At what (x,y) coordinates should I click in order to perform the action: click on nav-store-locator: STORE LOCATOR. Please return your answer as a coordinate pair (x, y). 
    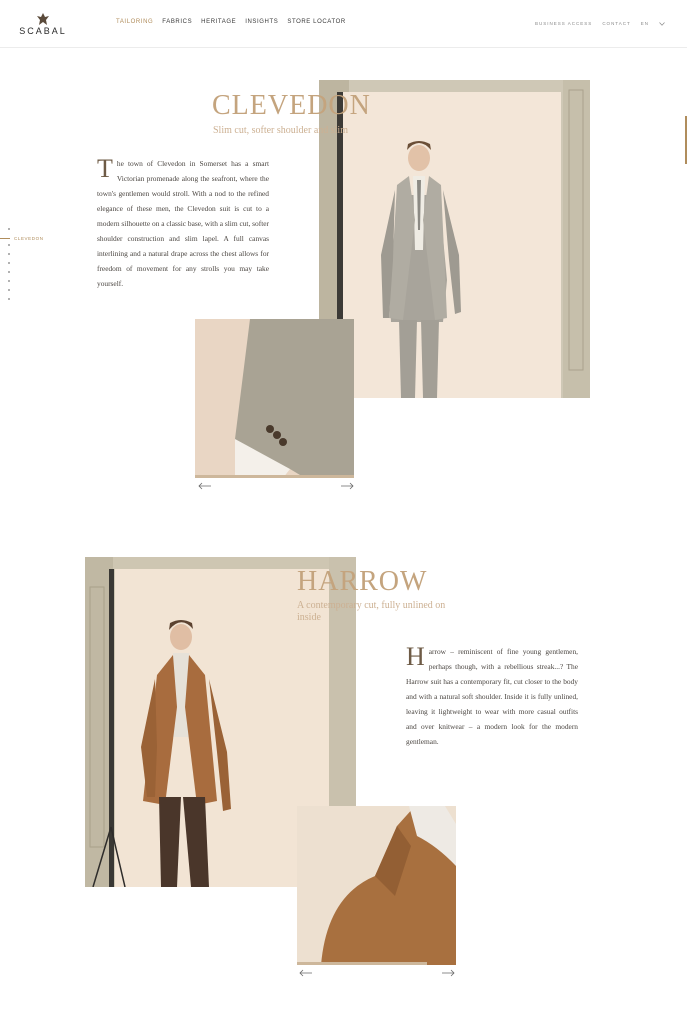
    Looking at the image, I should click on (316, 22).